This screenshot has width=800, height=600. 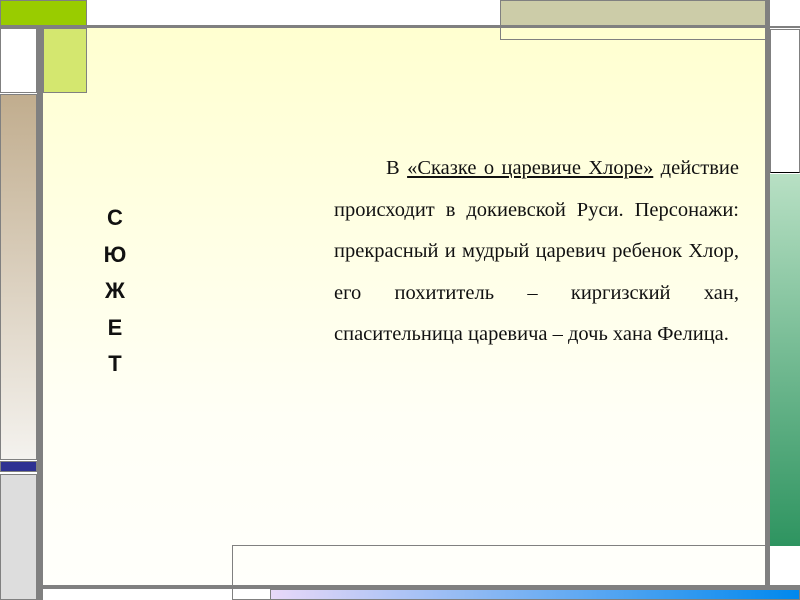 I want to click on left-light-green-block, so click(x=65, y=60).